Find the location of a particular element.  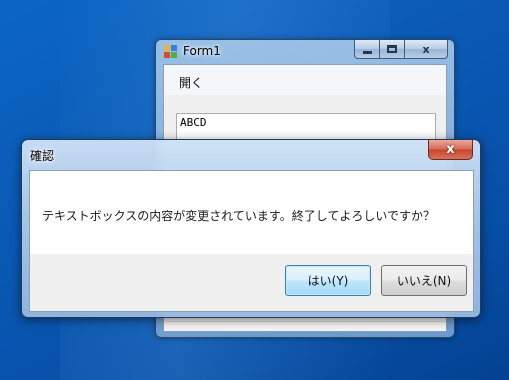

maximize-icon is located at coordinates (392, 49).